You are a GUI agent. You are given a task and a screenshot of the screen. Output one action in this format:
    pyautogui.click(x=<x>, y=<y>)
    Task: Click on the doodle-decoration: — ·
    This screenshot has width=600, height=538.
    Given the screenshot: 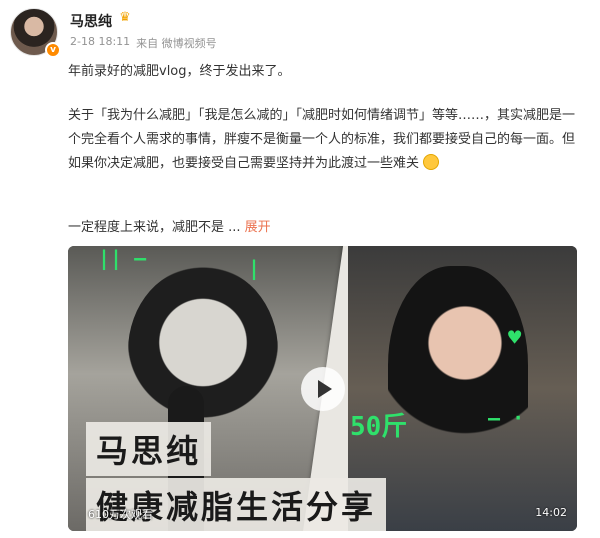 What is the action you would take?
    pyautogui.click(x=506, y=418)
    